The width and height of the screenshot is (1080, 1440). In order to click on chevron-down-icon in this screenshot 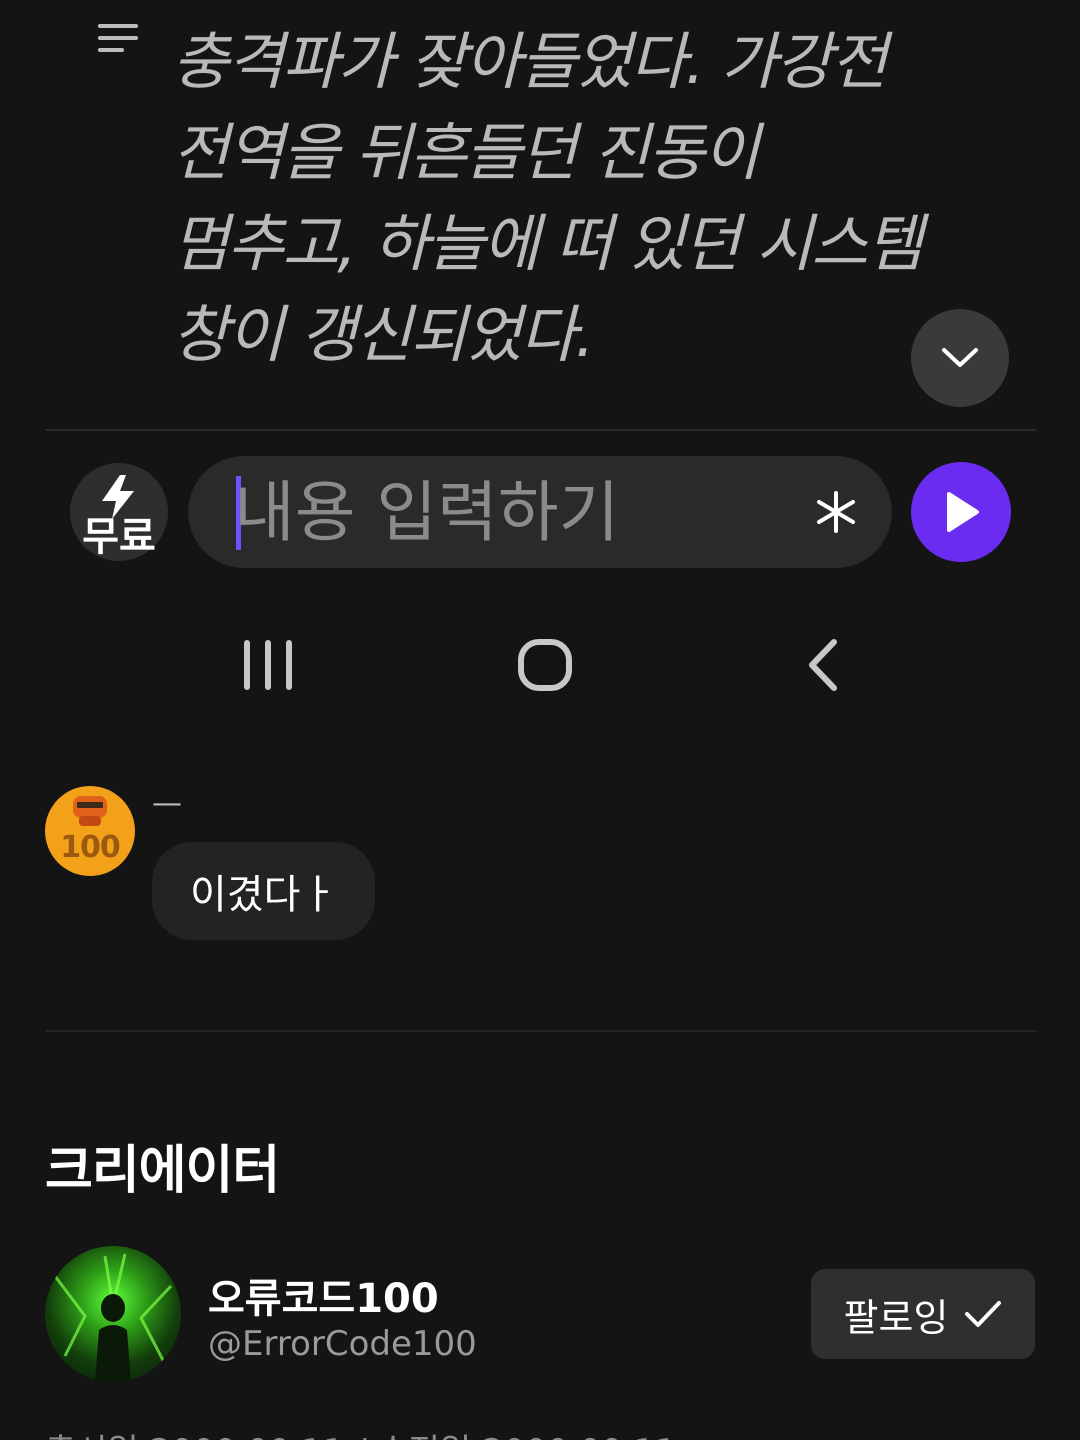, I will do `click(960, 357)`.